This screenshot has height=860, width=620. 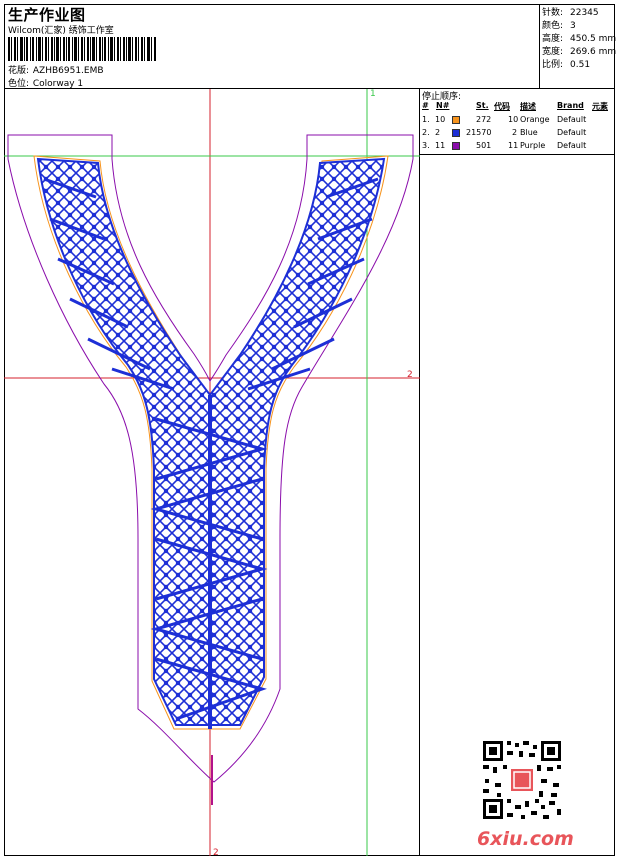 I want to click on stat-value: 450.5 mm, so click(x=593, y=39).